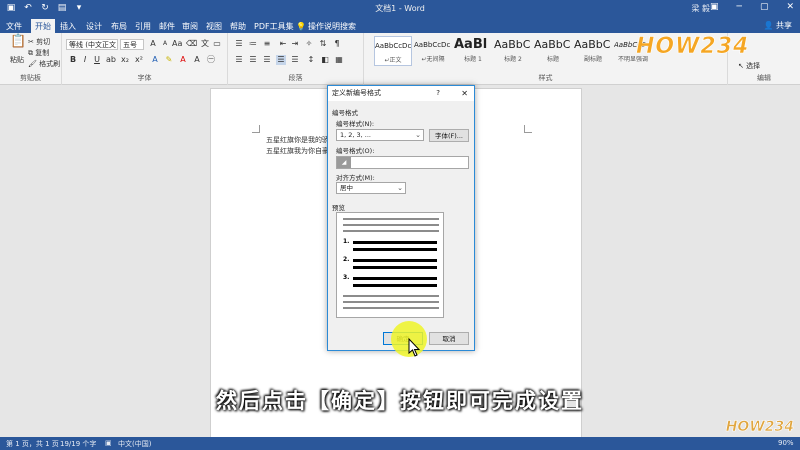 This screenshot has width=800, height=450. I want to click on underline-button: U, so click(97, 60).